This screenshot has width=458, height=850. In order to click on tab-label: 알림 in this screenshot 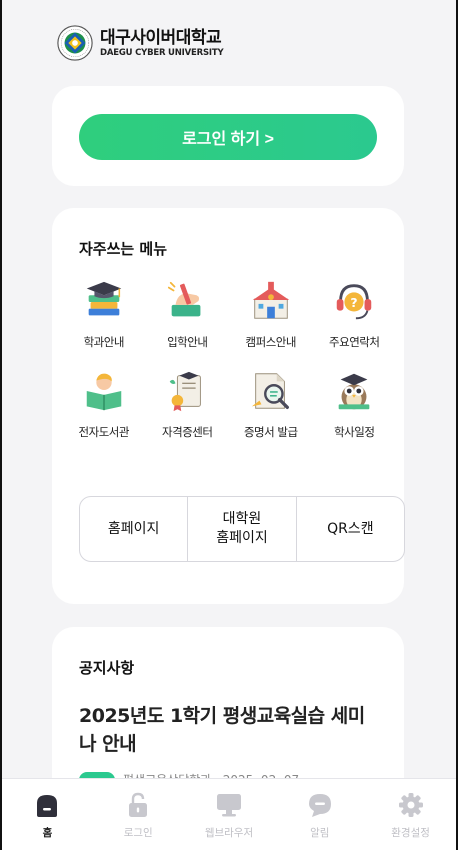, I will do `click(320, 833)`.